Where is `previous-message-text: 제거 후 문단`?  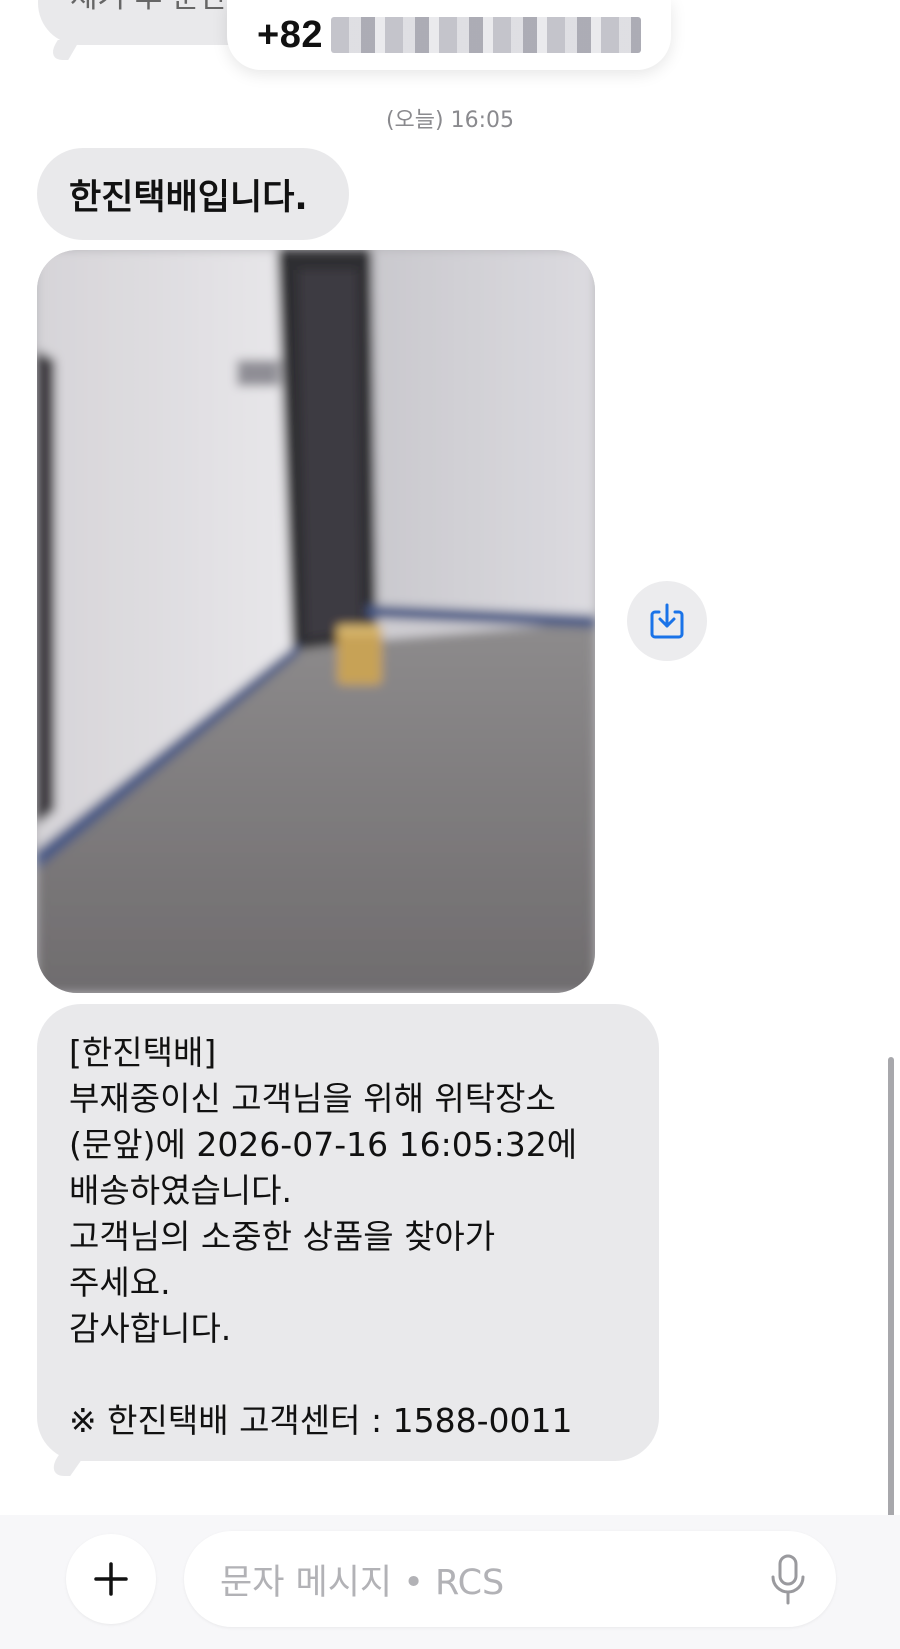
previous-message-text: 제거 후 문단 is located at coordinates (148, 8).